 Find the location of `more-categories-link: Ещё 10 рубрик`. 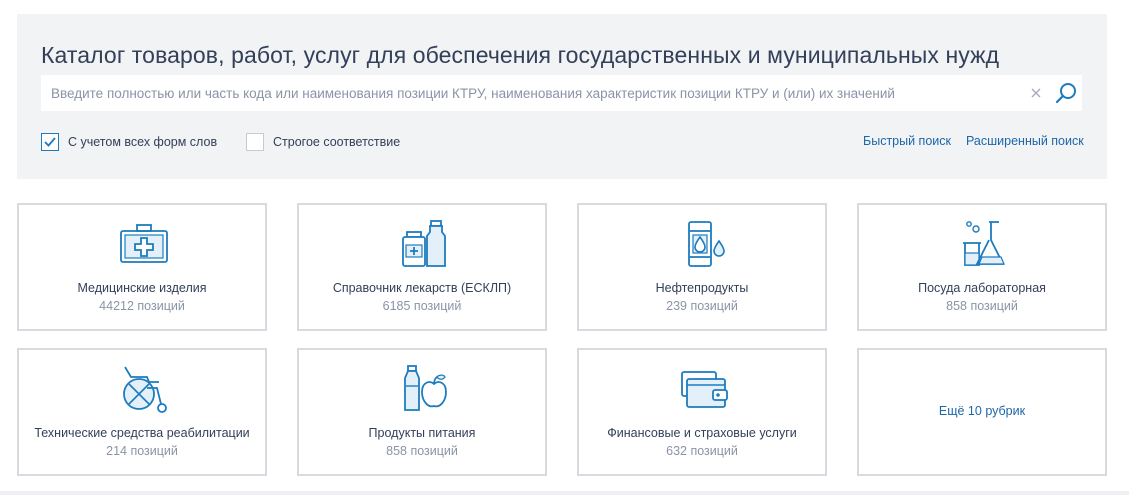

more-categories-link: Ещё 10 рубрик is located at coordinates (982, 411).